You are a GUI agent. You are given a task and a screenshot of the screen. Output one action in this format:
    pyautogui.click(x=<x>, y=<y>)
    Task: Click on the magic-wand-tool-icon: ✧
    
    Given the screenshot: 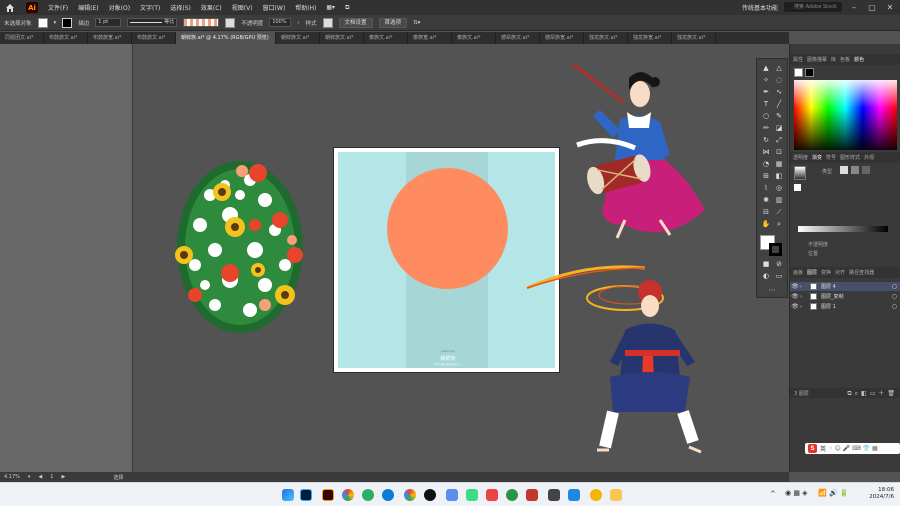 What is the action you would take?
    pyautogui.click(x=766, y=80)
    